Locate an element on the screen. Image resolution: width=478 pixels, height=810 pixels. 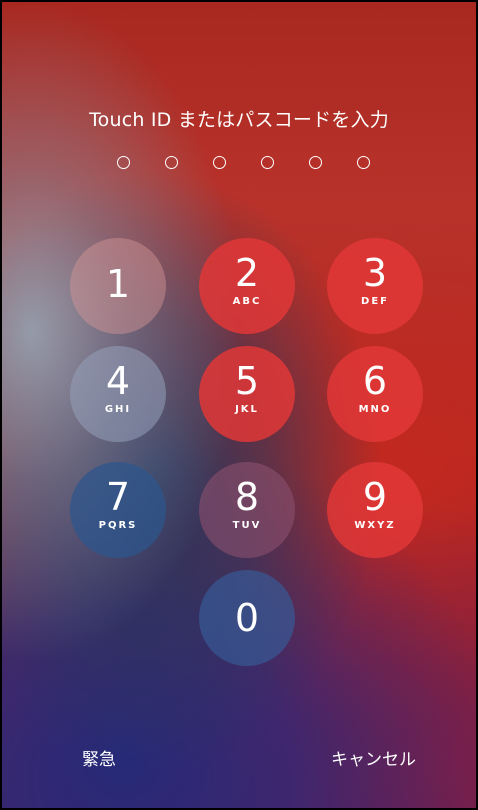
emergency-button: 緊急 is located at coordinates (99, 757).